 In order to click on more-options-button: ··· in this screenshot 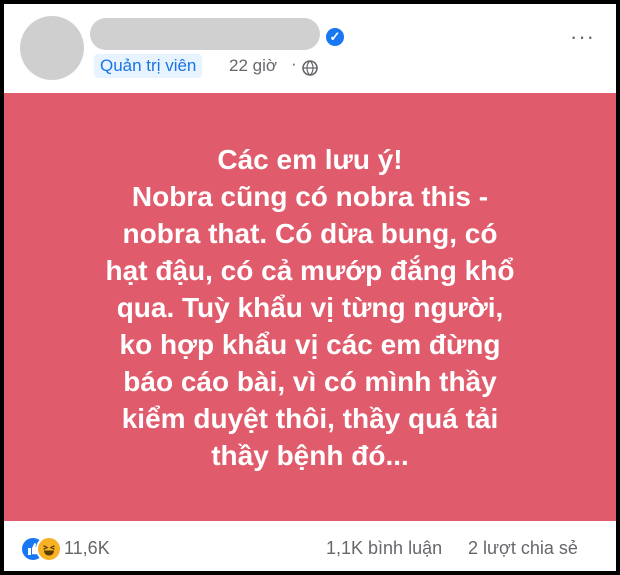, I will do `click(582, 37)`.